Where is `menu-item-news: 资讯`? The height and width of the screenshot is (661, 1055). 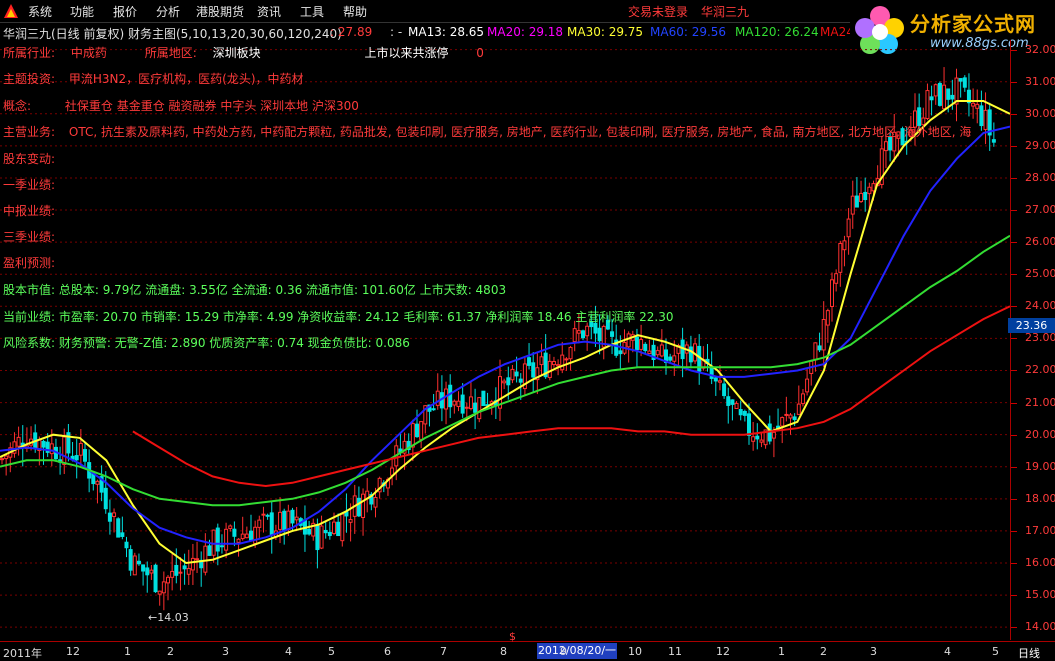
menu-item-news: 资讯 is located at coordinates (269, 11).